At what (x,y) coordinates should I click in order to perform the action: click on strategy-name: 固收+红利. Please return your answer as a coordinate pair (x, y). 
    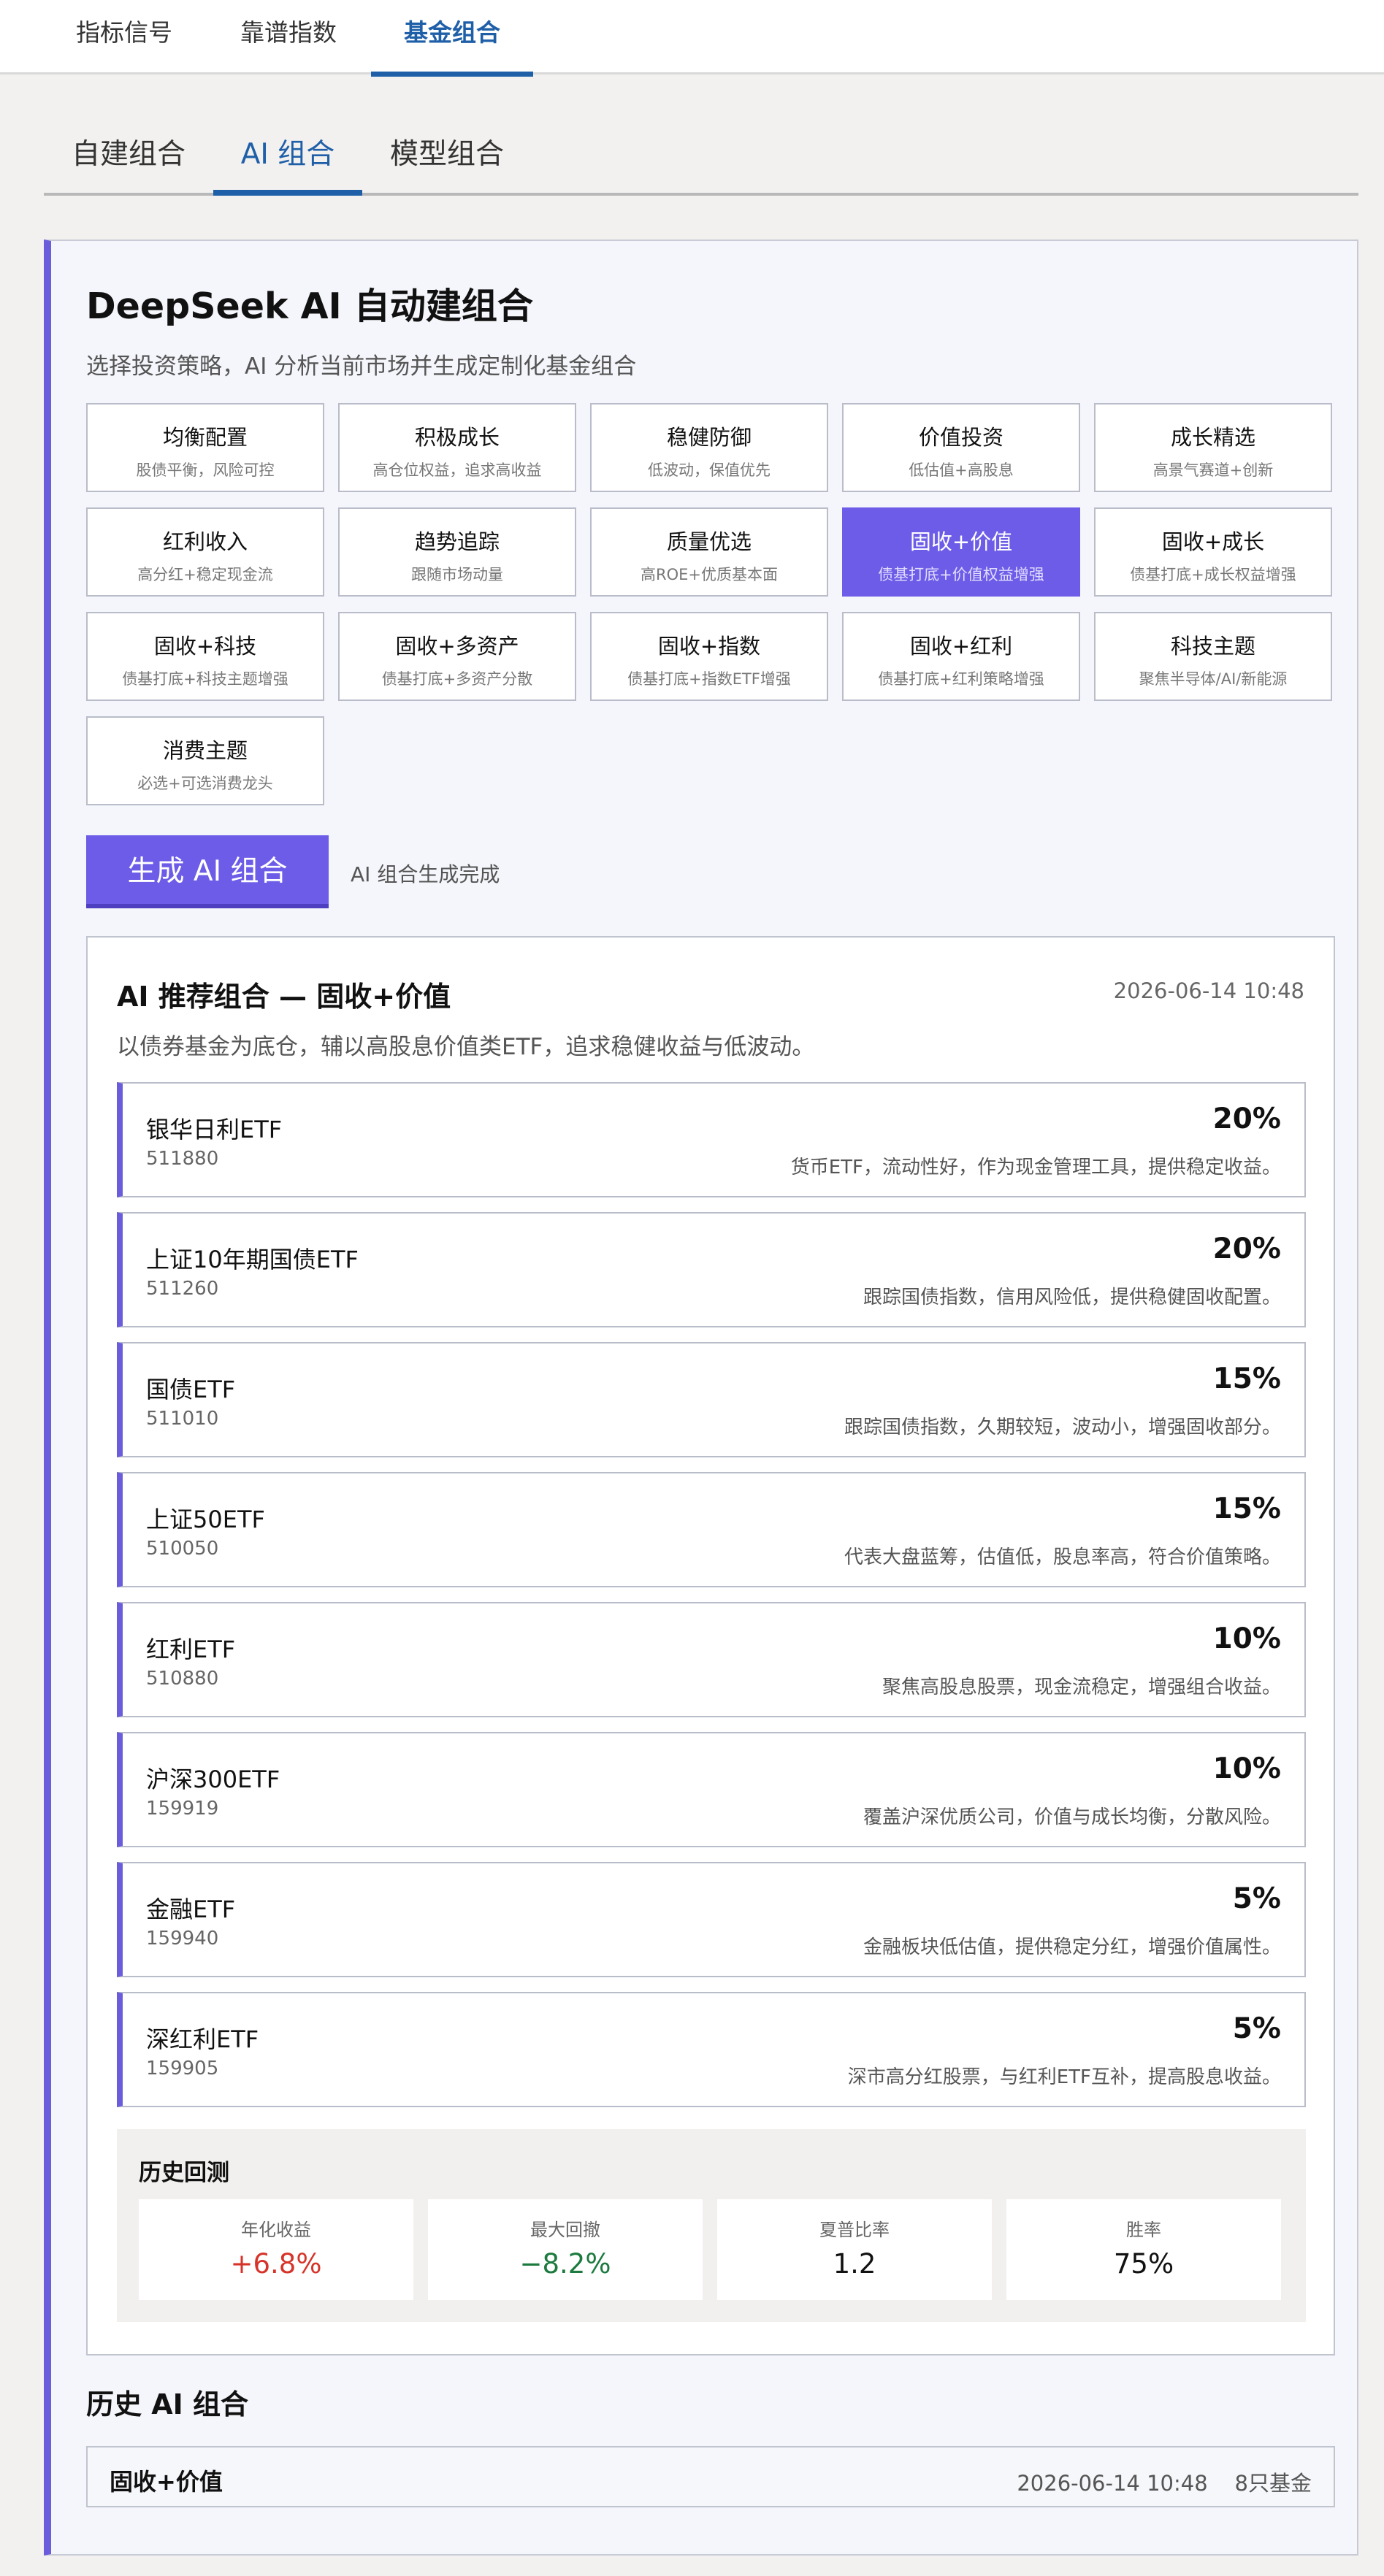
    Looking at the image, I should click on (961, 646).